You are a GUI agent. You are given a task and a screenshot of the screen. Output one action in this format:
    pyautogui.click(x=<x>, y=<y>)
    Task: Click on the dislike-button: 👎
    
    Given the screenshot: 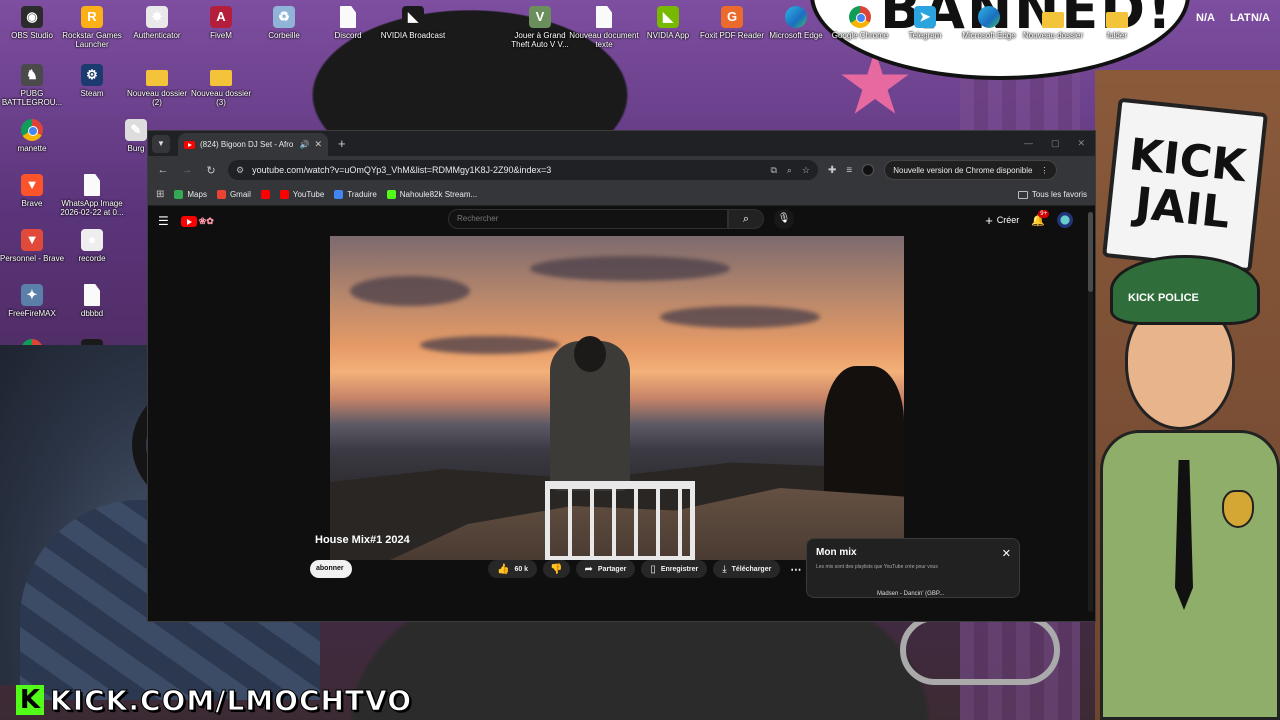 What is the action you would take?
    pyautogui.click(x=556, y=569)
    